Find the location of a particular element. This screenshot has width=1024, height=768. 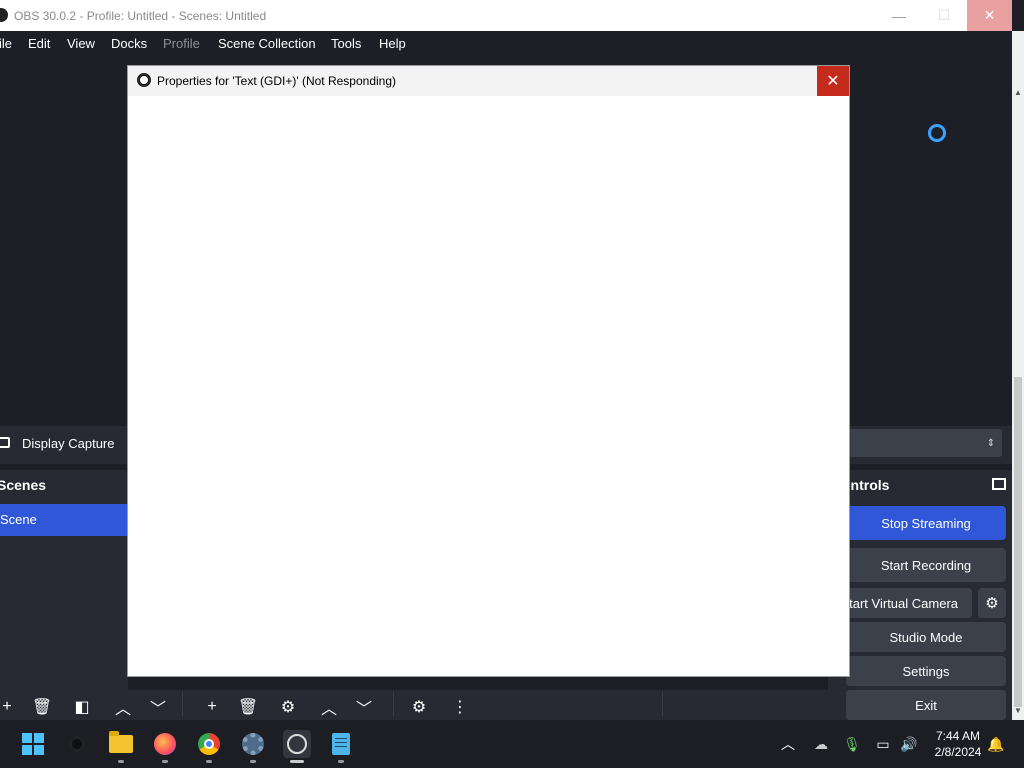

minimize-button: — is located at coordinates (899, 15).